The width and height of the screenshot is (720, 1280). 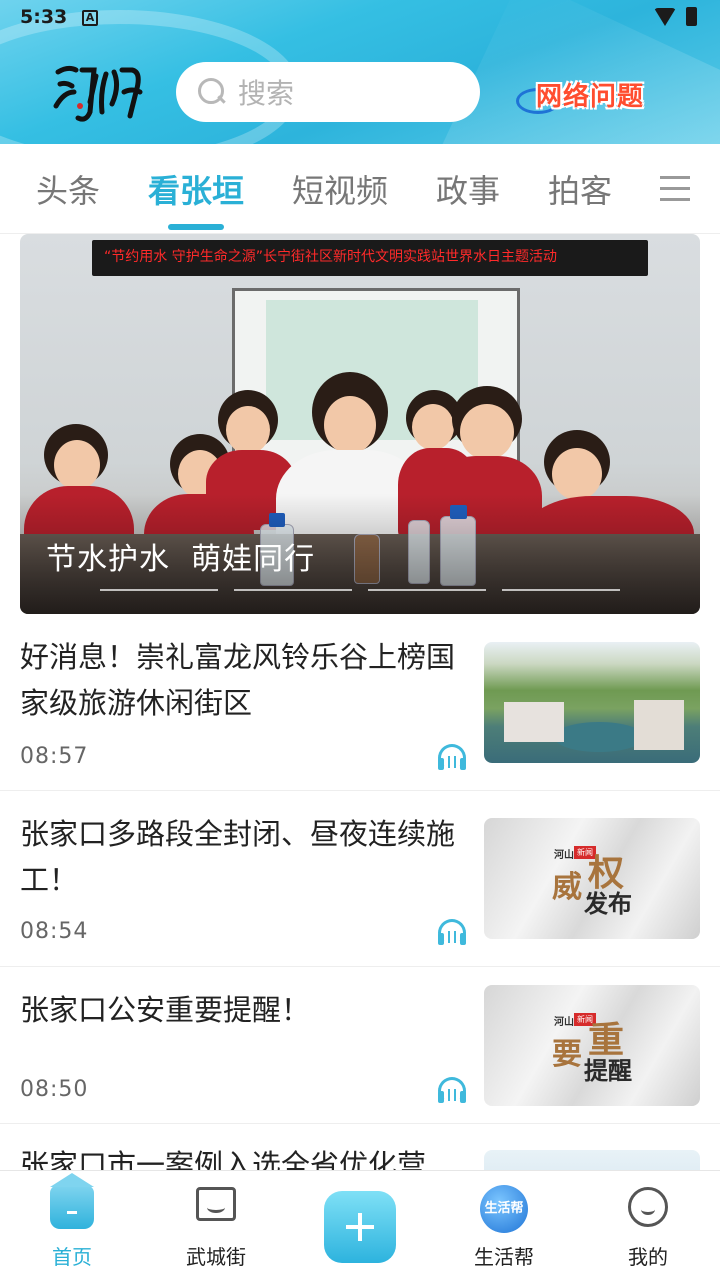 What do you see at coordinates (98, 94) in the screenshot?
I see `app-logo` at bounding box center [98, 94].